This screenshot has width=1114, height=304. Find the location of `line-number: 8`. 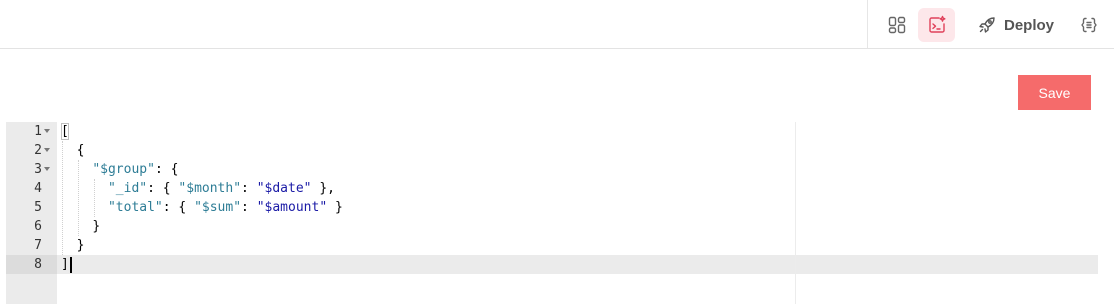

line-number: 8 is located at coordinates (31, 264).